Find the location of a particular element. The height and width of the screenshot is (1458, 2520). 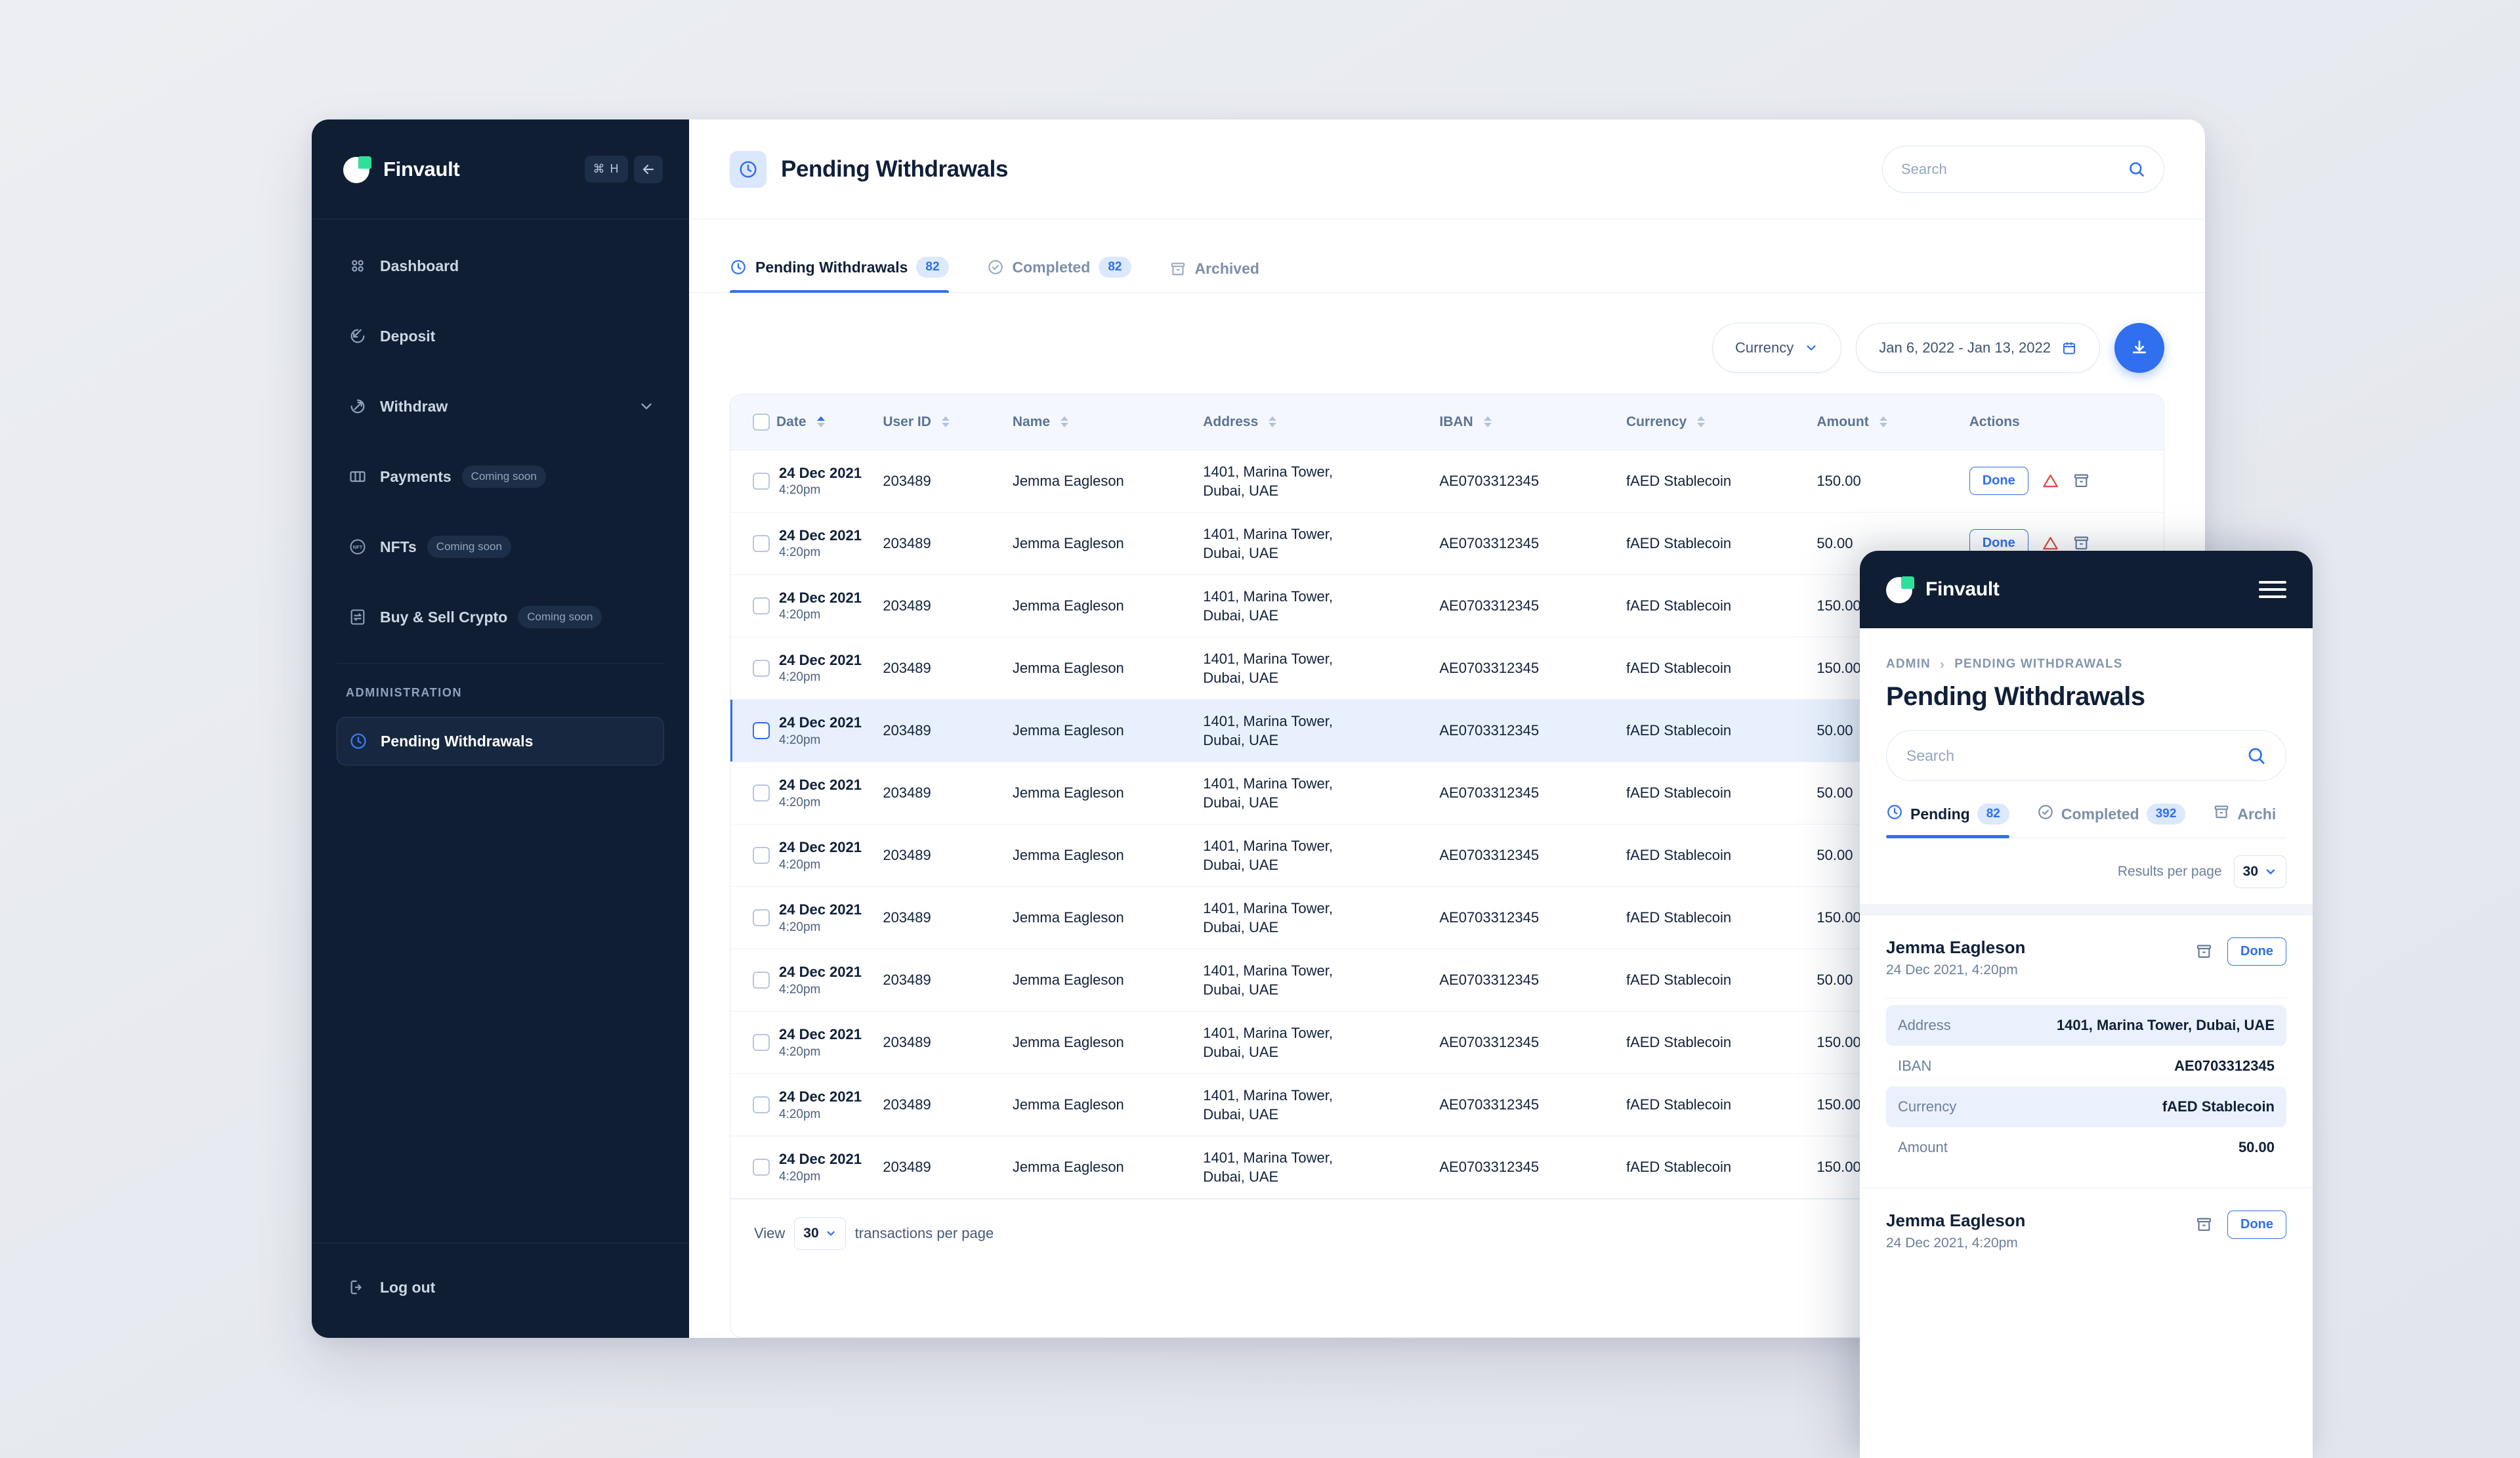

mobile-withdrawal-card: Jemma Eagleson 24 Dec 2021, 4:20pm Done is located at coordinates (2086, 1229).